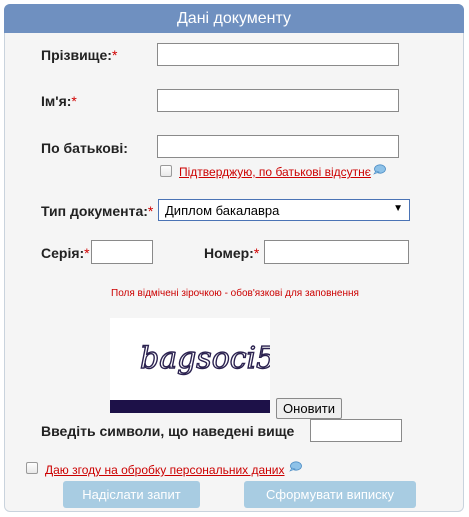  What do you see at coordinates (275, 172) in the screenshot?
I see `no-patronymic-link: Підтверджую, по батькові відсутнє` at bounding box center [275, 172].